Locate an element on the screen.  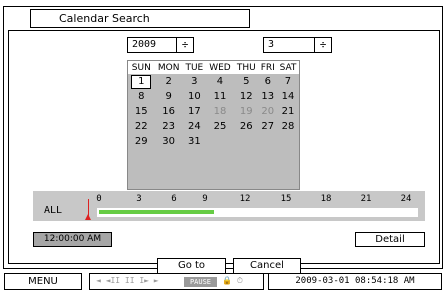
cancel-button: Cancel is located at coordinates (267, 266).